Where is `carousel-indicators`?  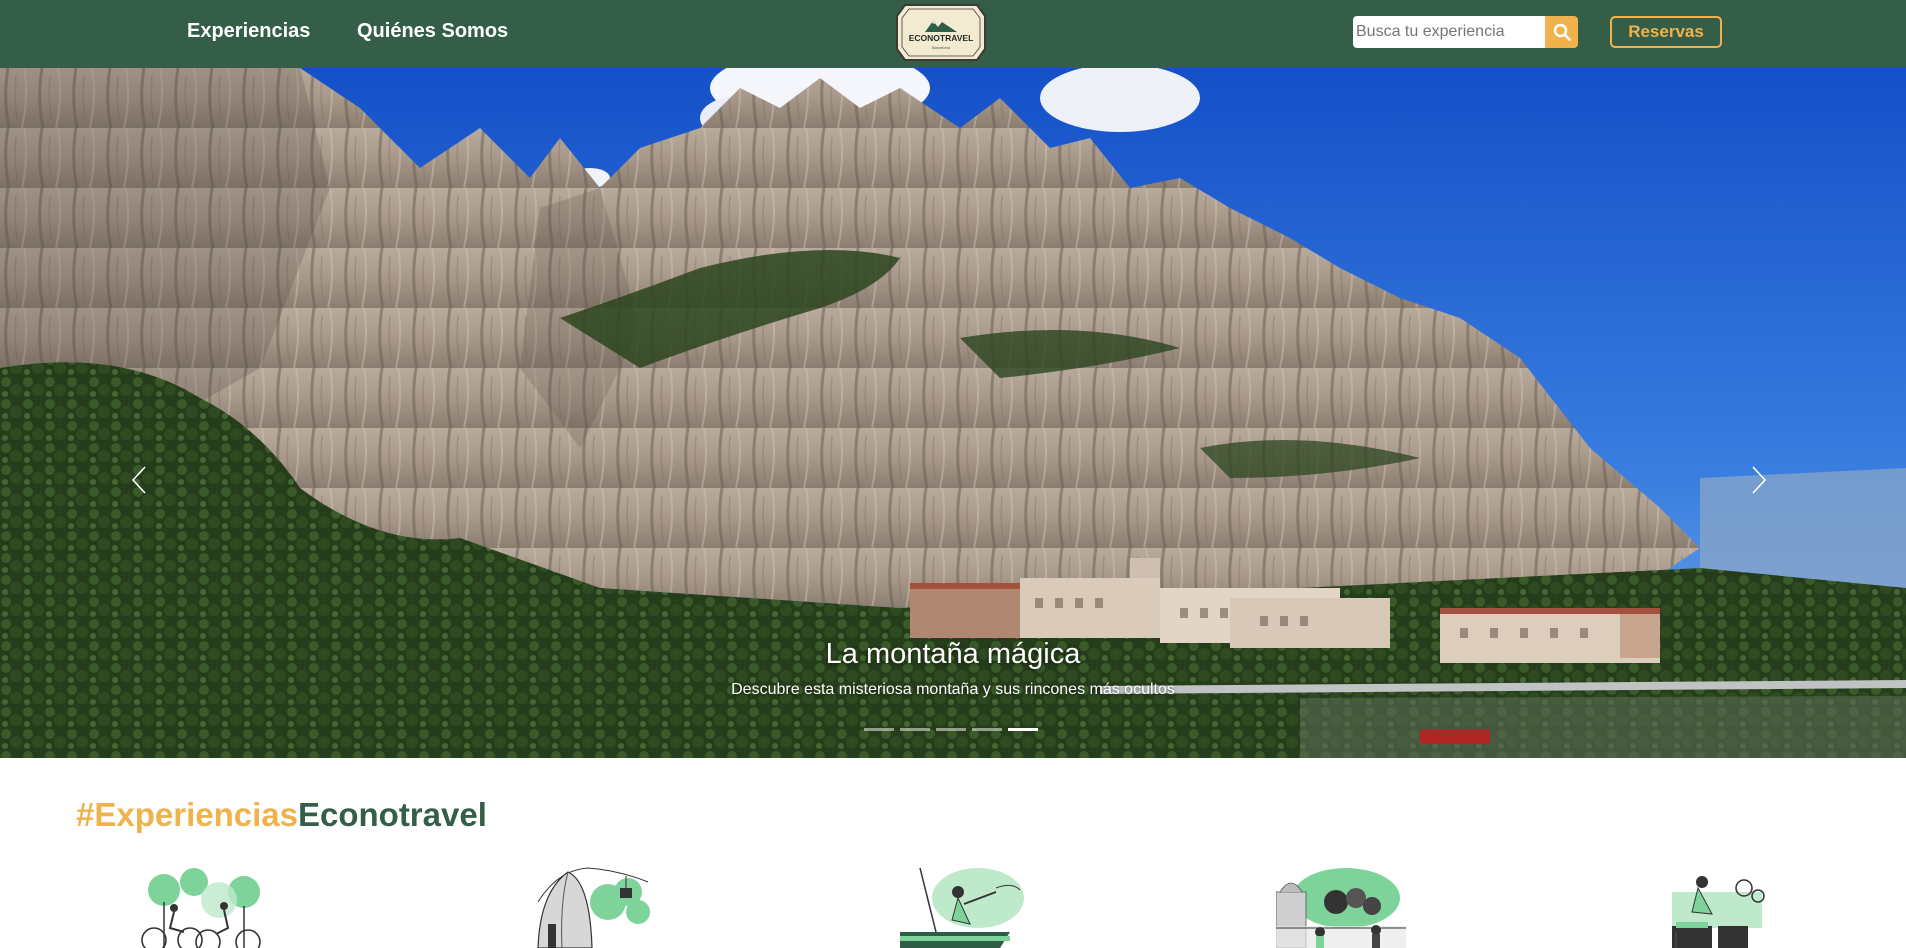
carousel-indicators is located at coordinates (951, 729).